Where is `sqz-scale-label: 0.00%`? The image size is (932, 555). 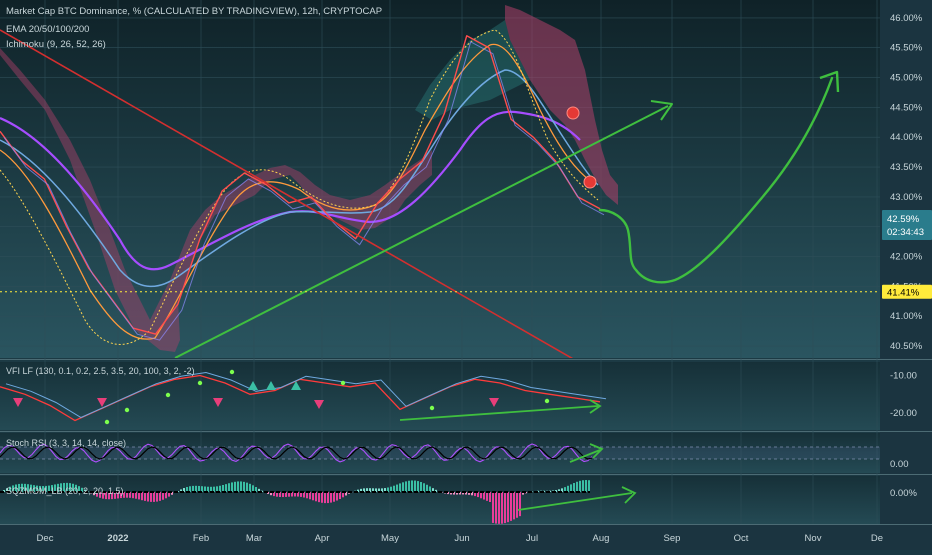
sqz-scale-label: 0.00% is located at coordinates (903, 493).